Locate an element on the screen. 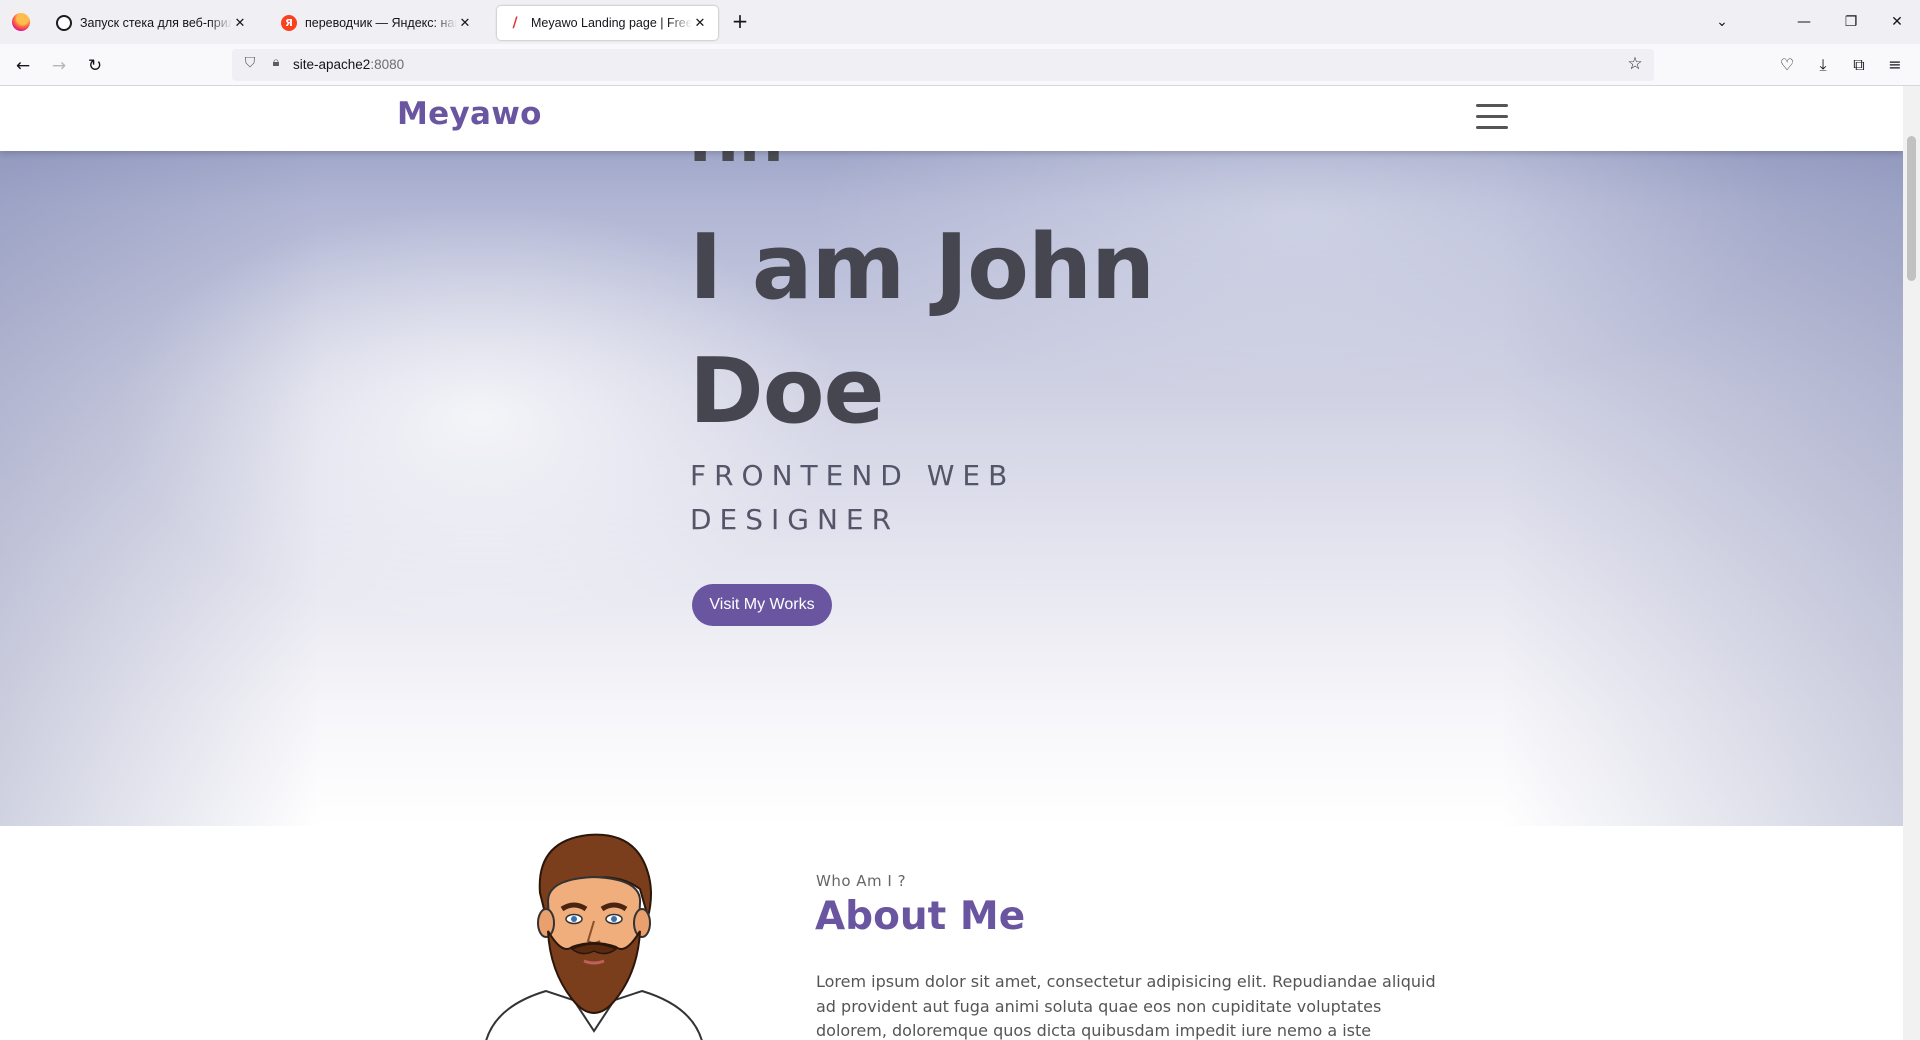 This screenshot has height=1040, width=1920. restore-icon: ❐ is located at coordinates (1851, 22).